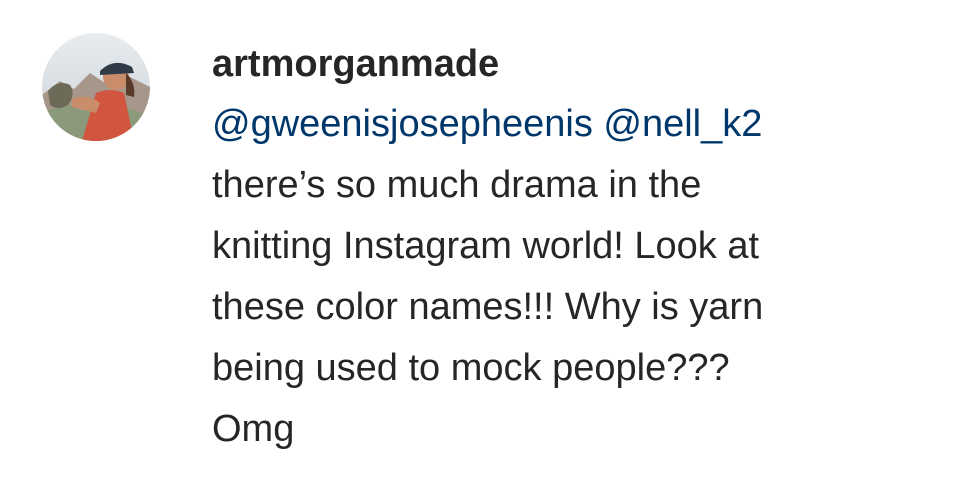  Describe the element at coordinates (471, 368) in the screenshot. I see `comment-text-line: being used to mock people???` at that location.